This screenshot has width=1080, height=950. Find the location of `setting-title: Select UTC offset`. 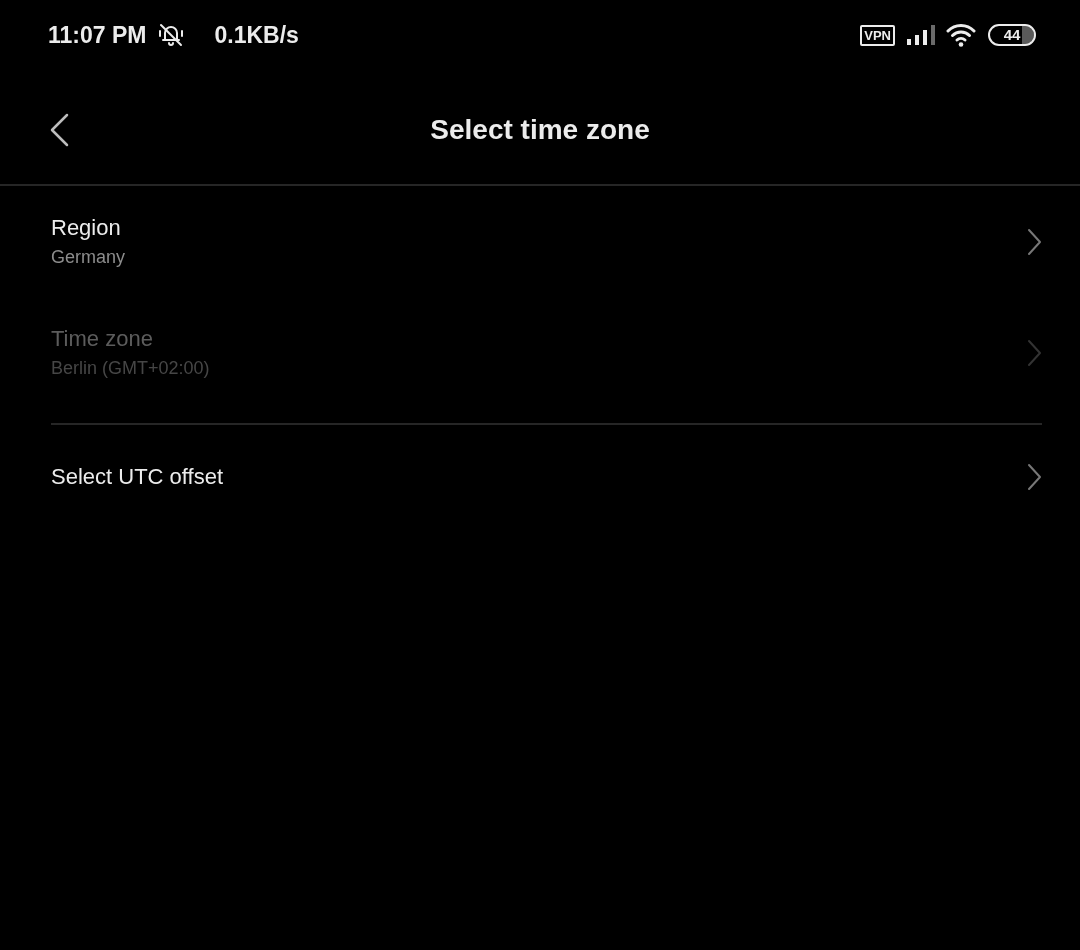

setting-title: Select UTC offset is located at coordinates (137, 477).